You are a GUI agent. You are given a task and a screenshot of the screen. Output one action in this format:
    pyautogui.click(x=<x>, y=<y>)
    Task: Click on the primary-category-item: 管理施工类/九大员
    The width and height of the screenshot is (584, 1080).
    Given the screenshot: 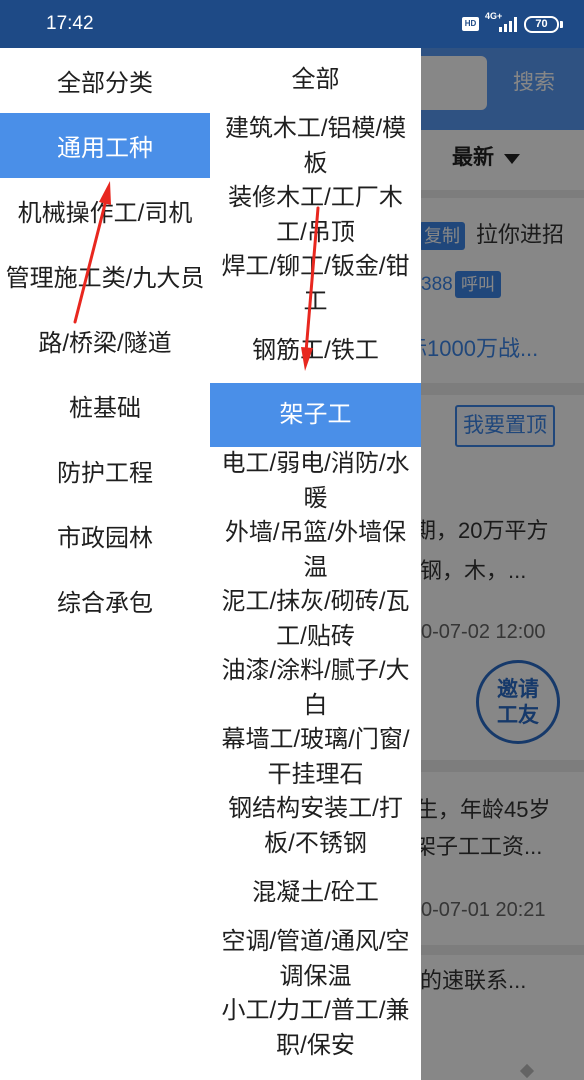 What is the action you would take?
    pyautogui.click(x=105, y=275)
    